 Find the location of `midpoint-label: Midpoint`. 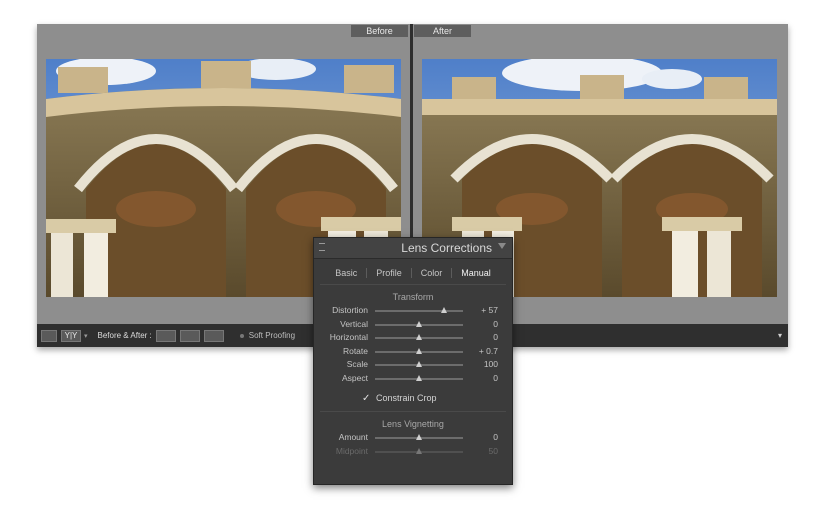

midpoint-label: Midpoint is located at coordinates (351, 450).